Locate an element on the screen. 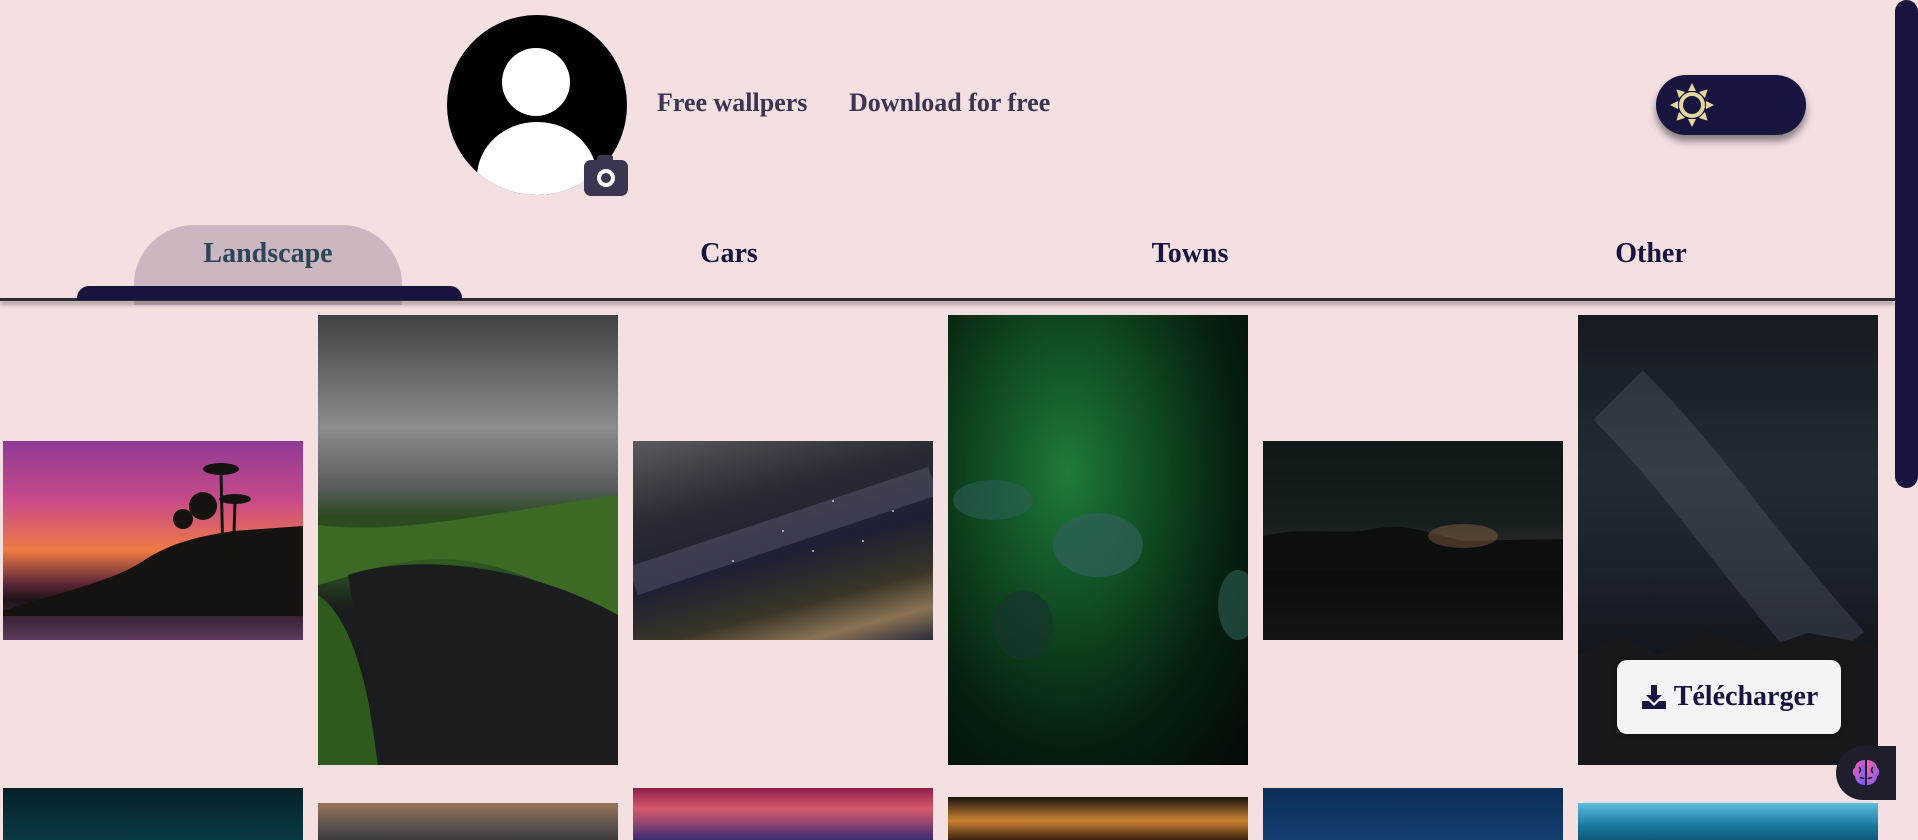 Image resolution: width=1918 pixels, height=840 pixels. wallpaper-red-clouds is located at coordinates (783, 814).